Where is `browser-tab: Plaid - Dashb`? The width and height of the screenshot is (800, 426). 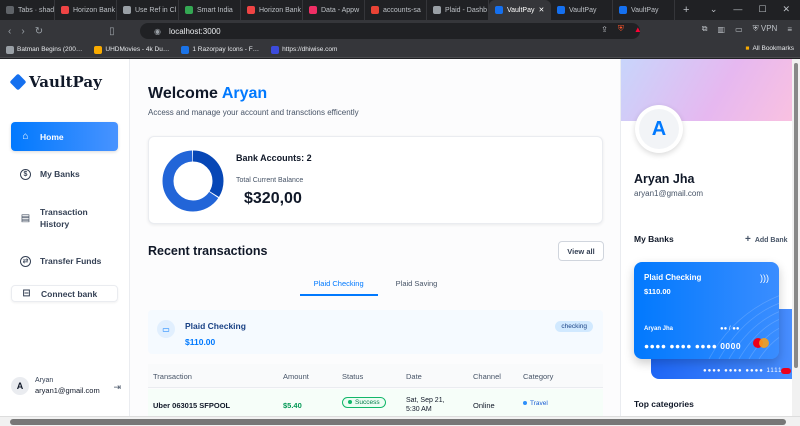
browser-tab: Plaid - Dashb is located at coordinates (458, 10).